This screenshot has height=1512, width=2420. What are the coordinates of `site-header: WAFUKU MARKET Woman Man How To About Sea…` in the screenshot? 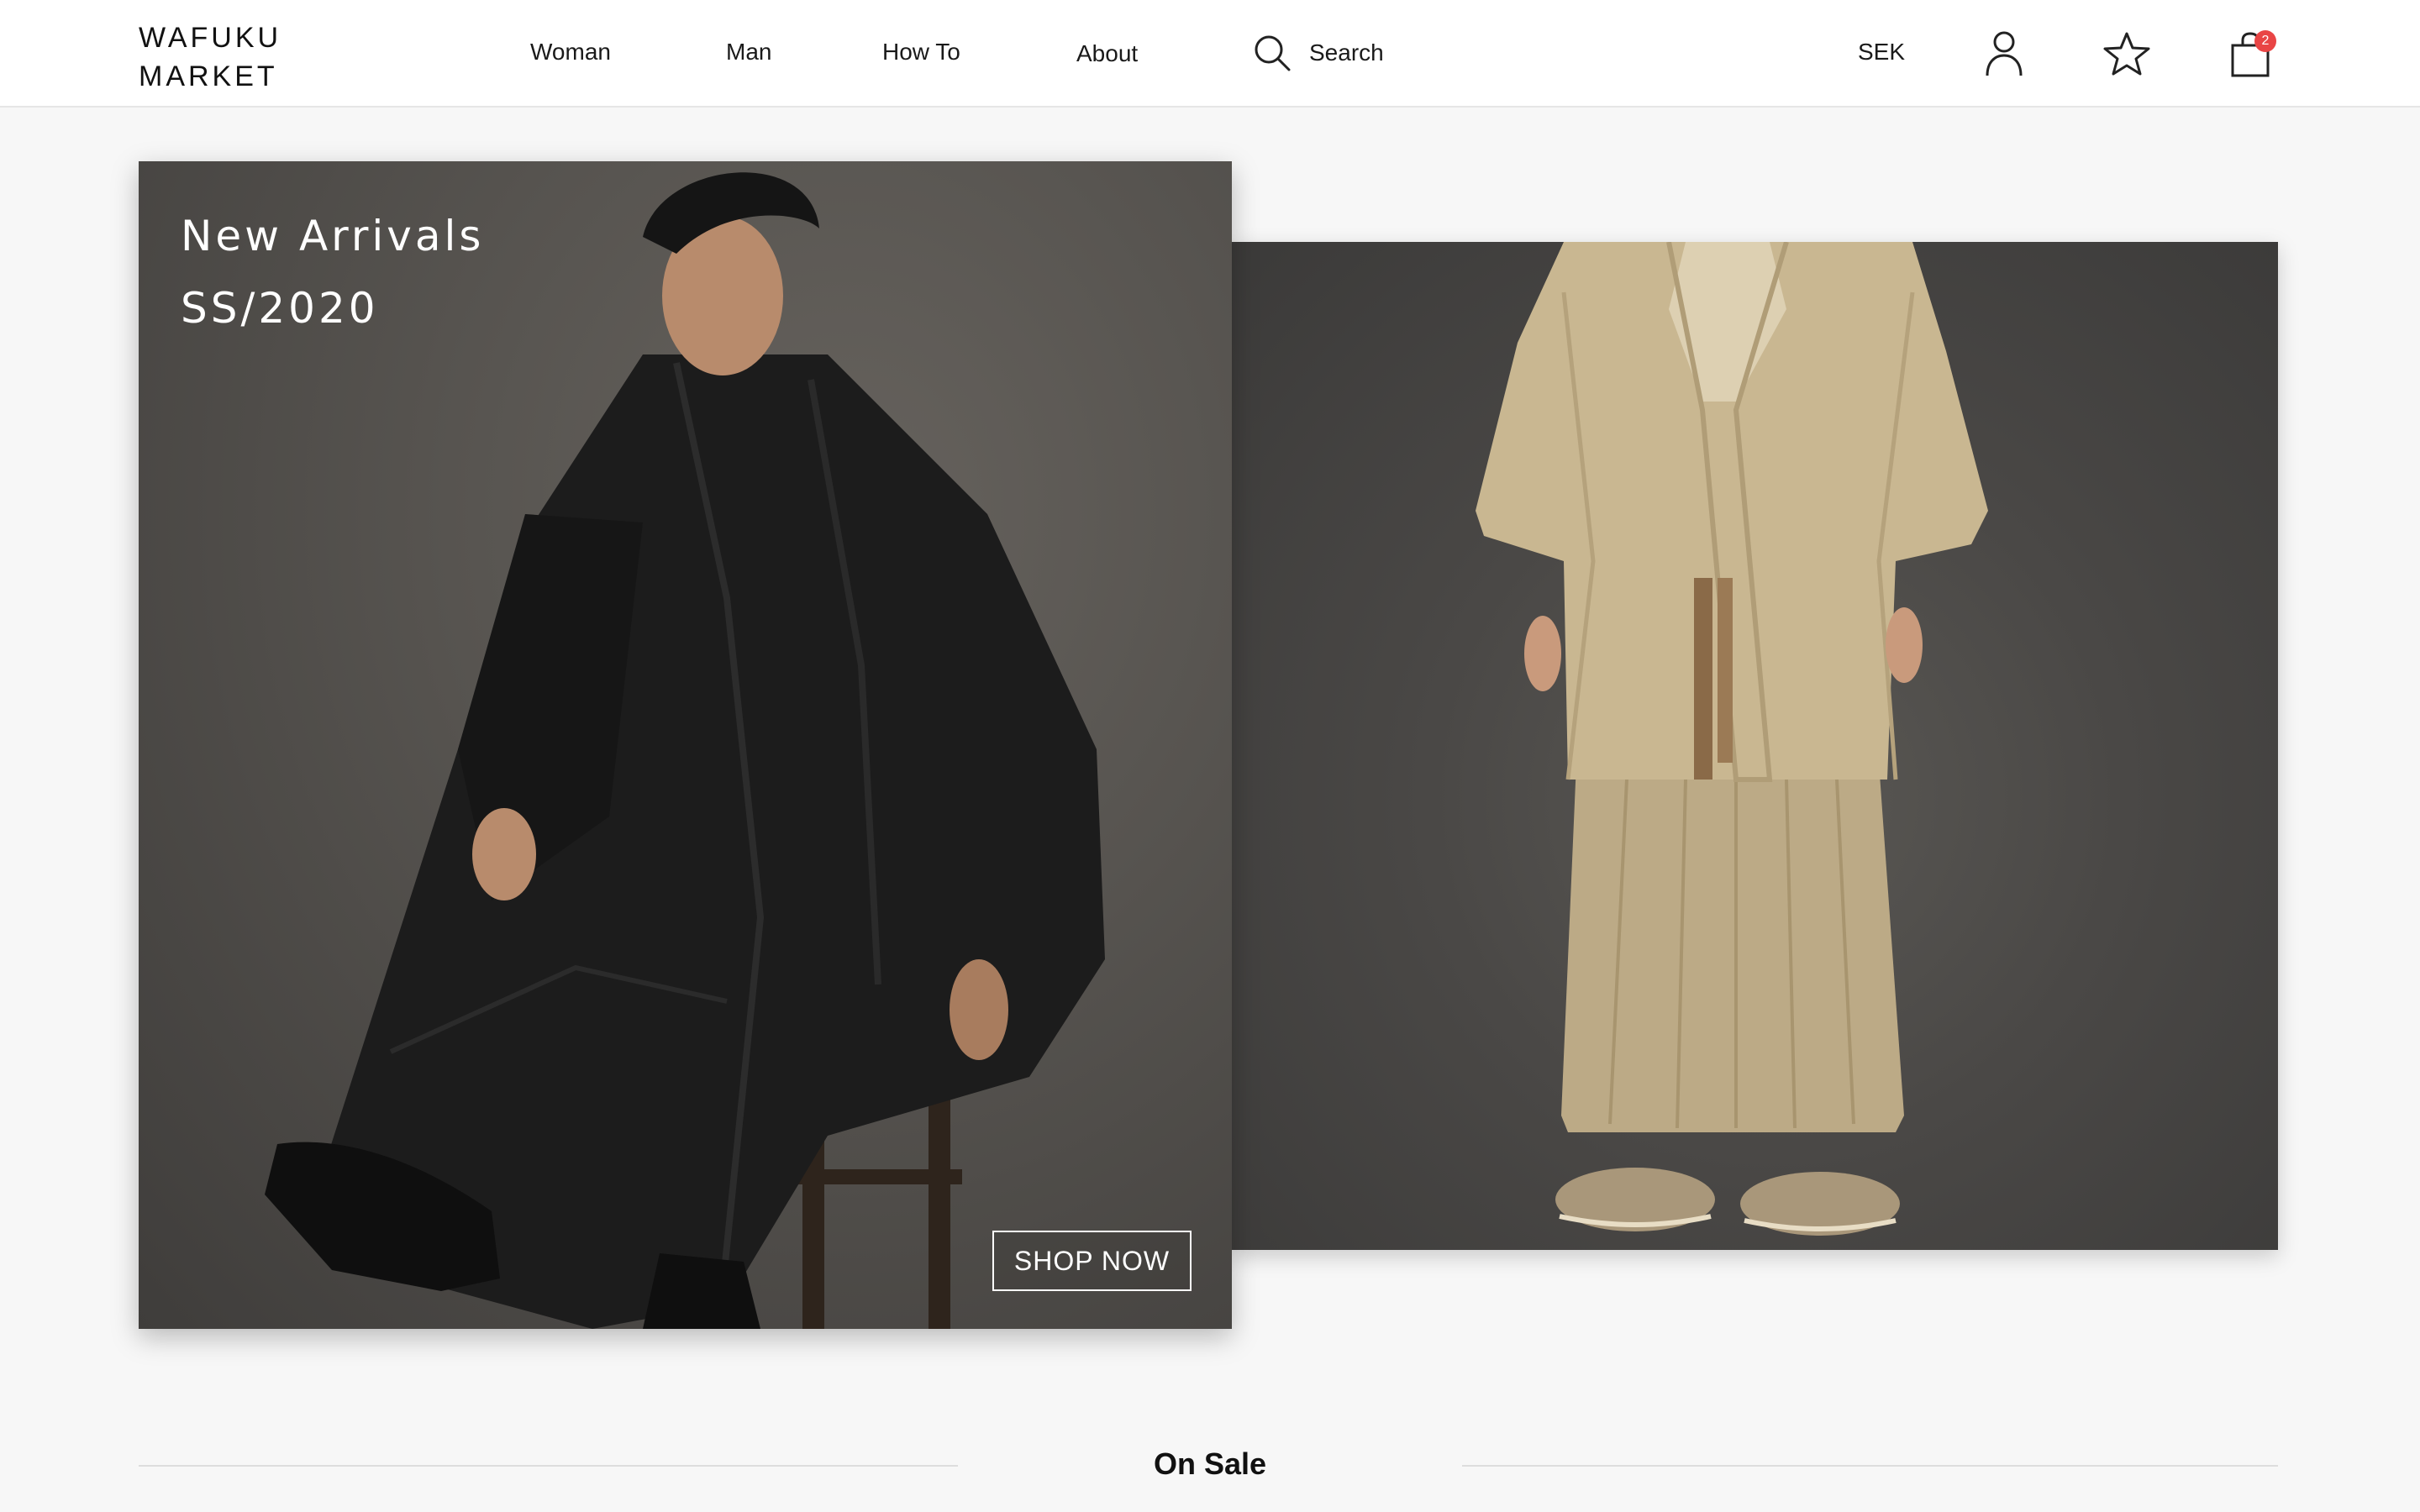 It's located at (1210, 54).